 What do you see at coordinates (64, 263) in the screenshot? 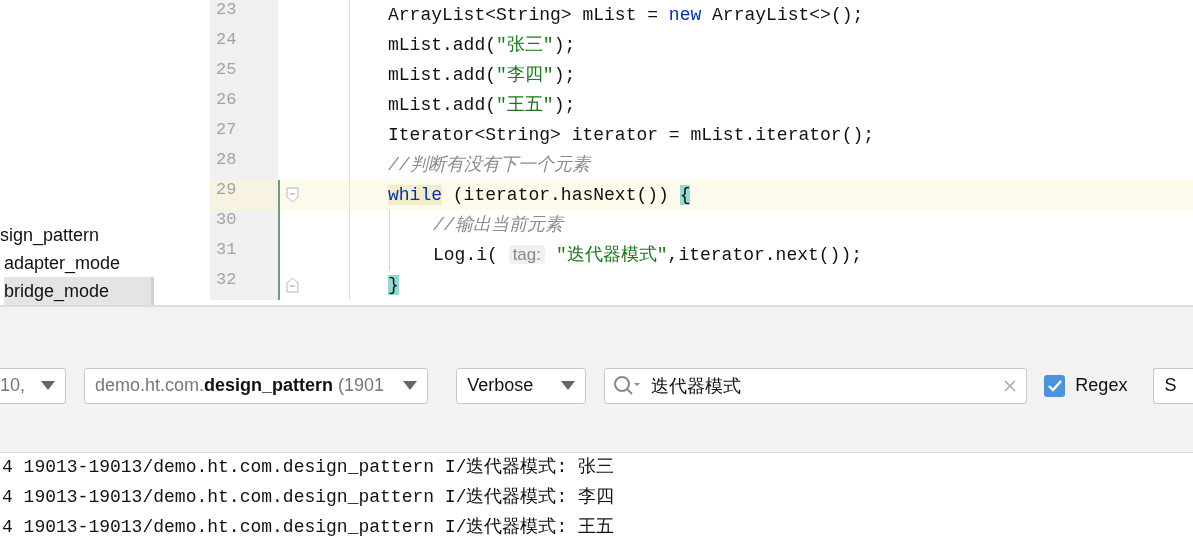
I see `tree-item: adapter_mode` at bounding box center [64, 263].